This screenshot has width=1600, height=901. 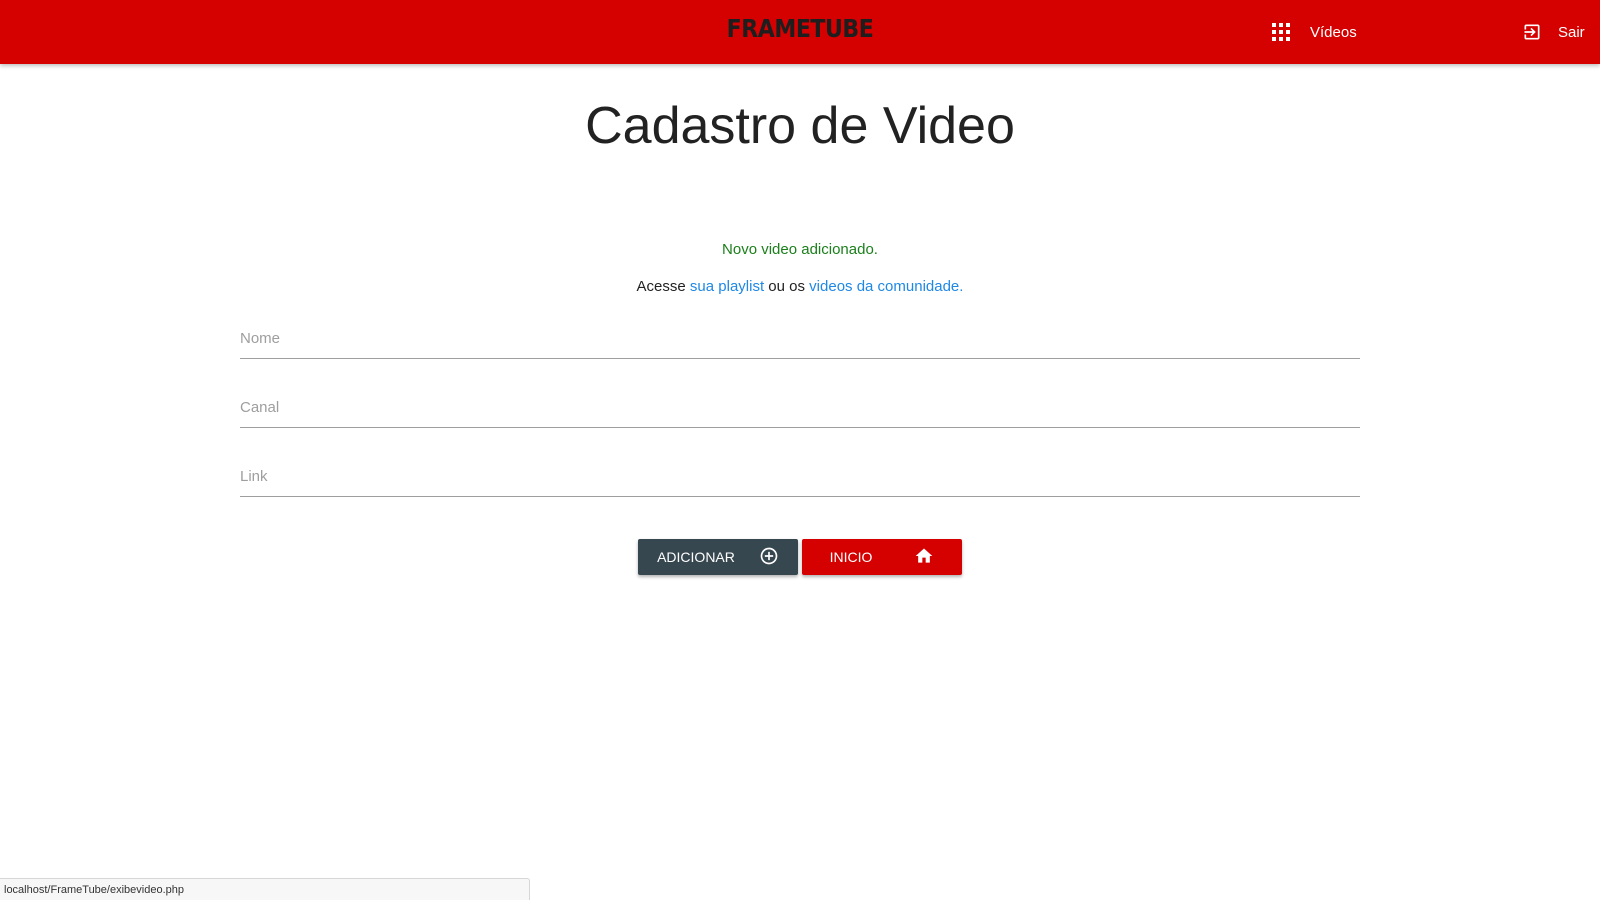 I want to click on link-input, so click(x=800, y=476).